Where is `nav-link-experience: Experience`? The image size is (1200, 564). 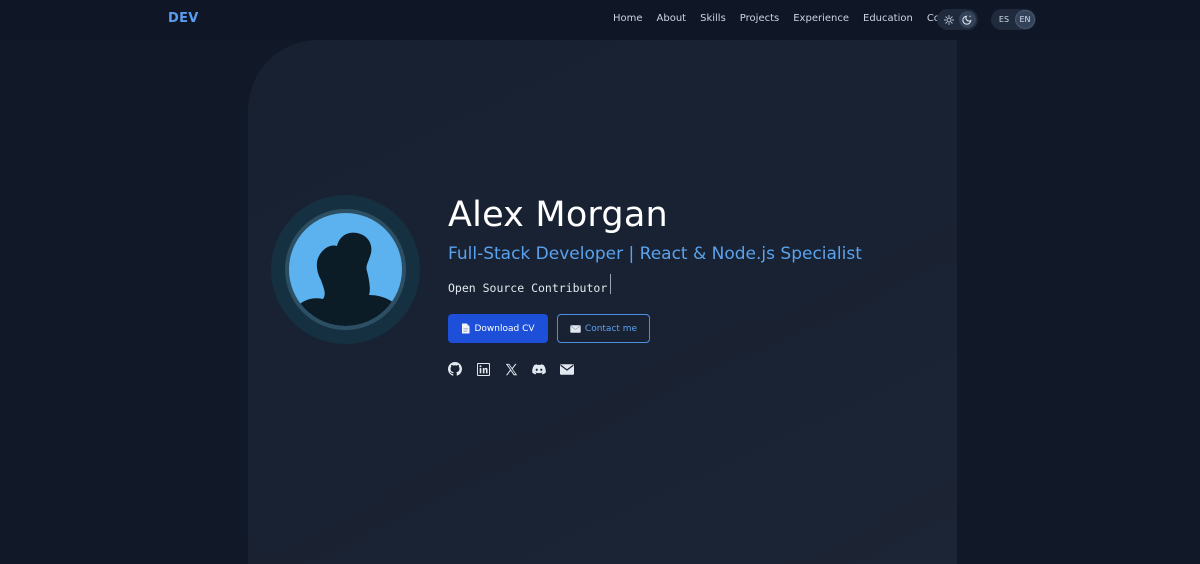
nav-link-experience: Experience is located at coordinates (821, 18).